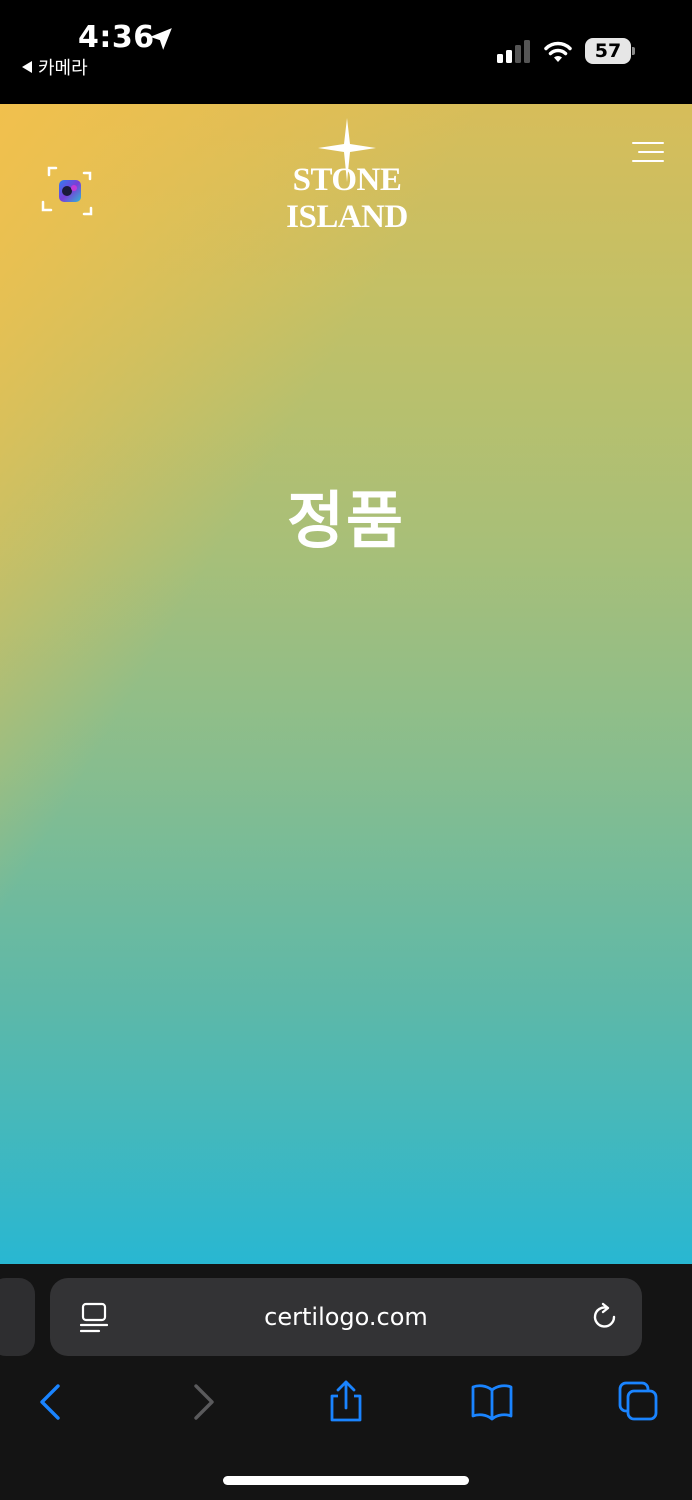 The image size is (692, 1500). Describe the element at coordinates (558, 51) in the screenshot. I see `wifi-icon` at that location.